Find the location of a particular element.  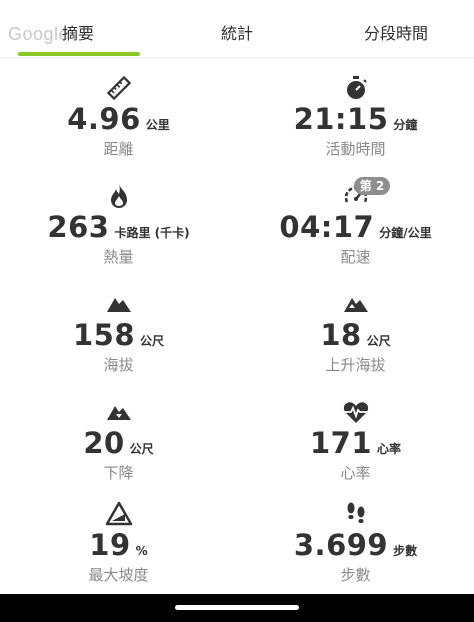

active-tab-indicator is located at coordinates (79, 54).